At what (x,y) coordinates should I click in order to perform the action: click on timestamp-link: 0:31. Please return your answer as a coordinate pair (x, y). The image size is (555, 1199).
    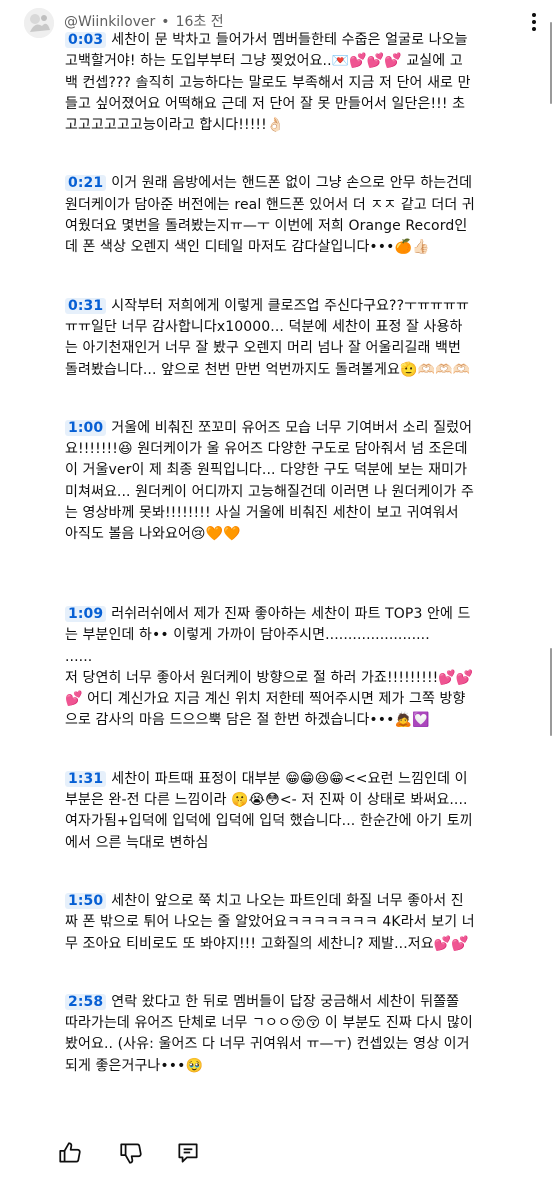
    Looking at the image, I should click on (86, 305).